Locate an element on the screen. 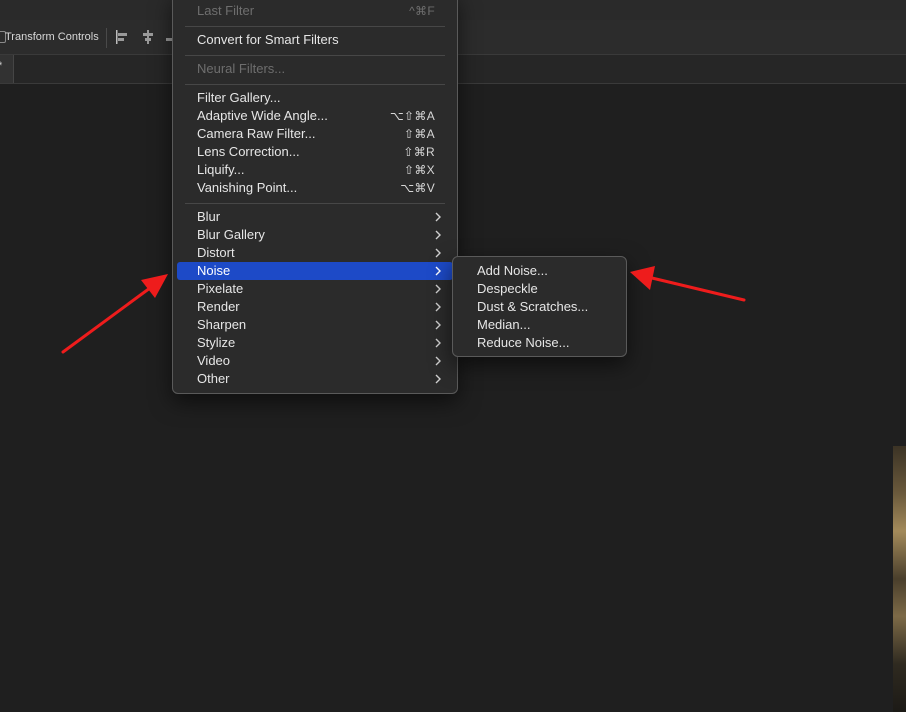 The width and height of the screenshot is (906, 712). annotation-arrow-add-noise is located at coordinates (688, 284).